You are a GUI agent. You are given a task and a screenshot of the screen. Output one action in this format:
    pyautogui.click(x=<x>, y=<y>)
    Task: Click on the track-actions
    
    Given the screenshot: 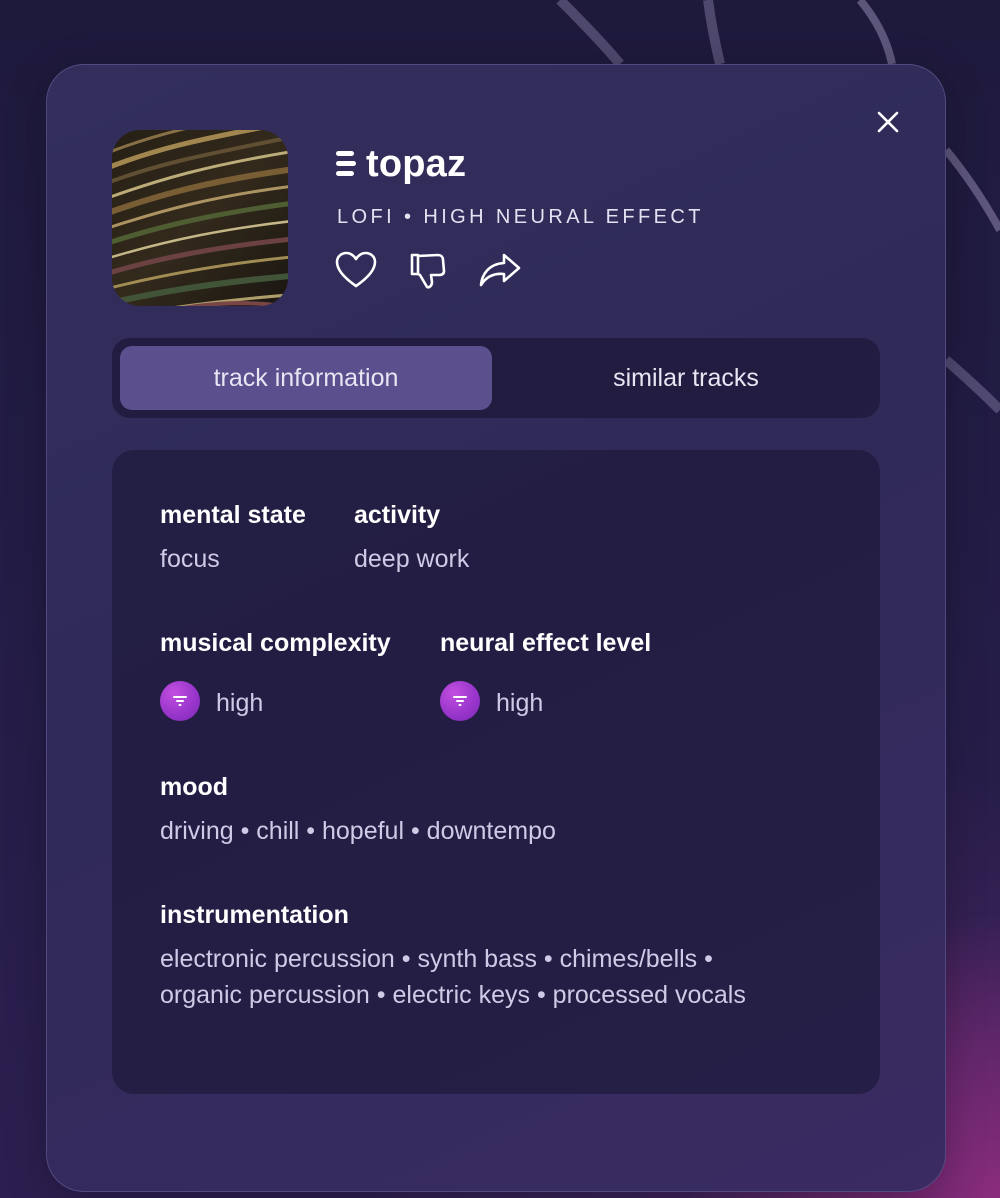 What is the action you would take?
    pyautogui.click(x=428, y=270)
    